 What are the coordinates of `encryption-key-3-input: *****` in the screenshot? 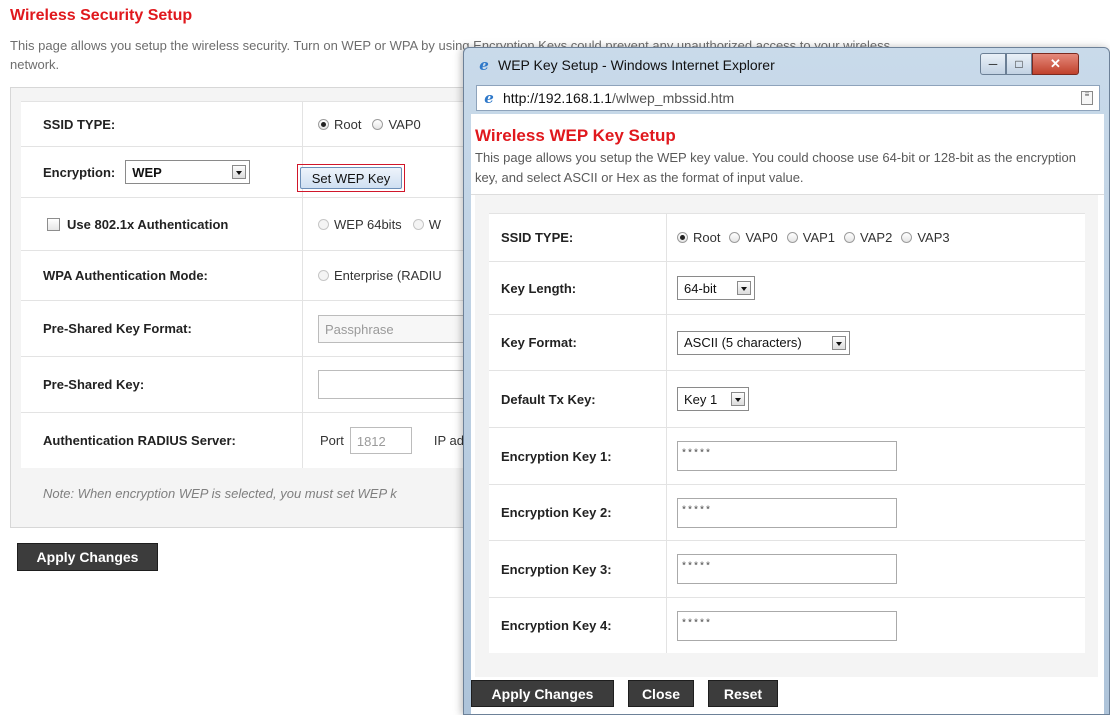 It's located at (787, 569).